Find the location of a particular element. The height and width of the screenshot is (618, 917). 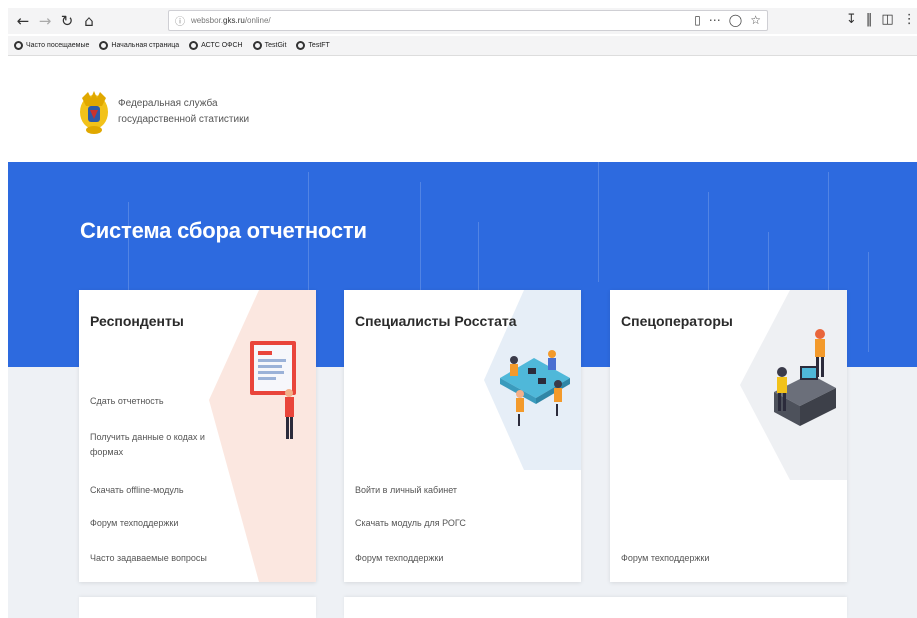

home-icon: ⌂ is located at coordinates (89, 21).